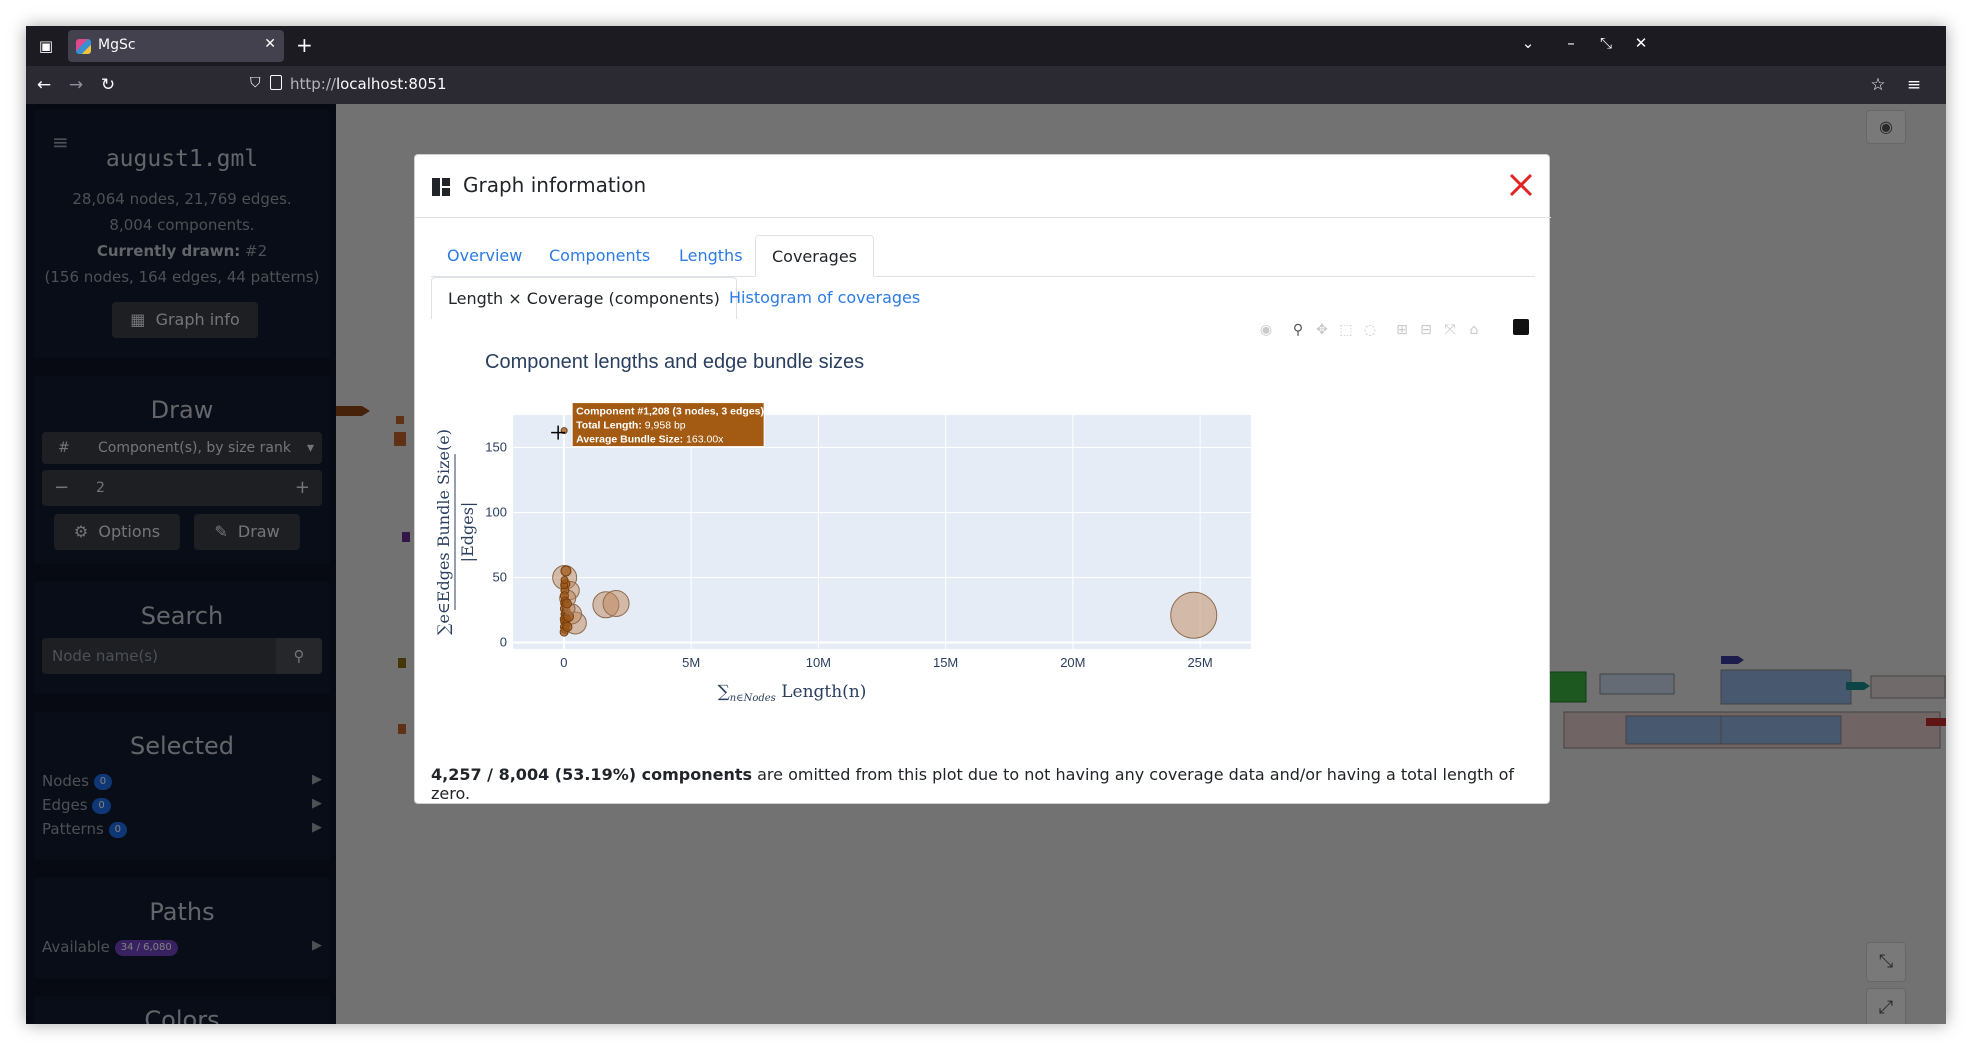  I want to click on y-tick-labels: 0 50 100 150, so click(496, 545).